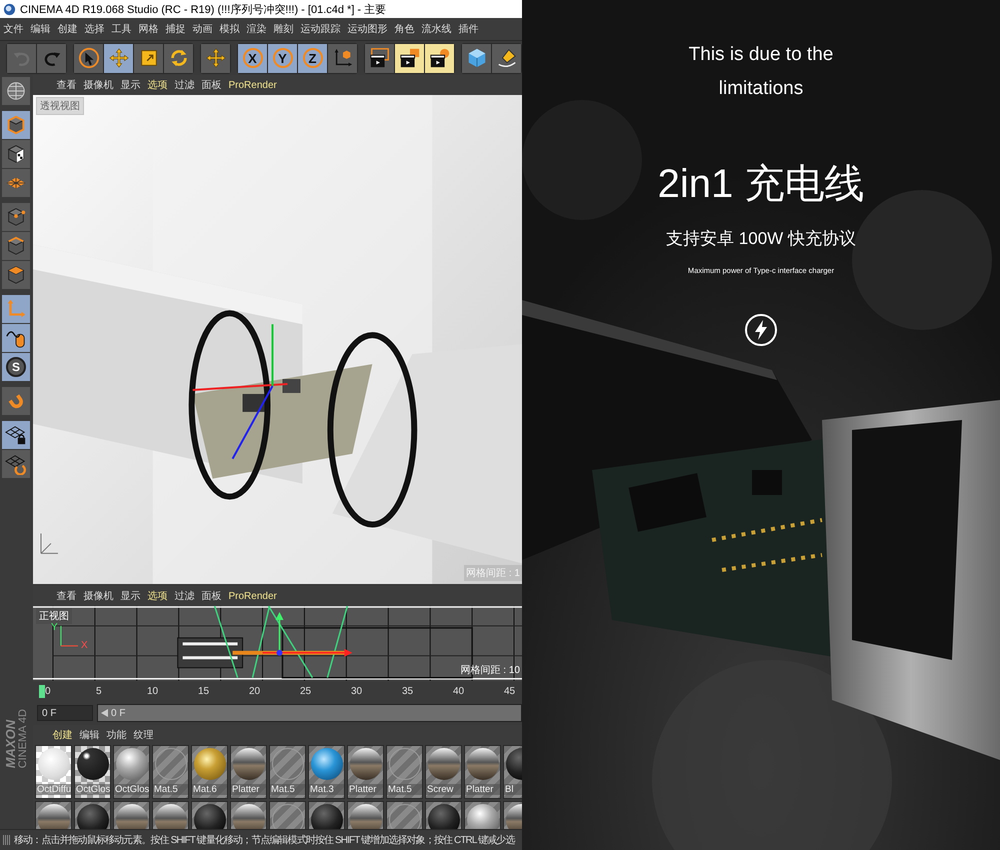 Image resolution: width=1000 pixels, height=850 pixels. What do you see at coordinates (16, 435) in the screenshot?
I see `grid-lock-button` at bounding box center [16, 435].